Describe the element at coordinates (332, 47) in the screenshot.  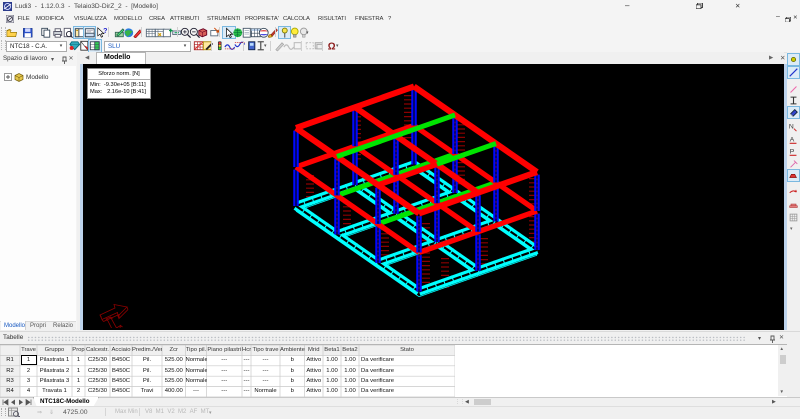
I see `svg-text: Ω` at that location.